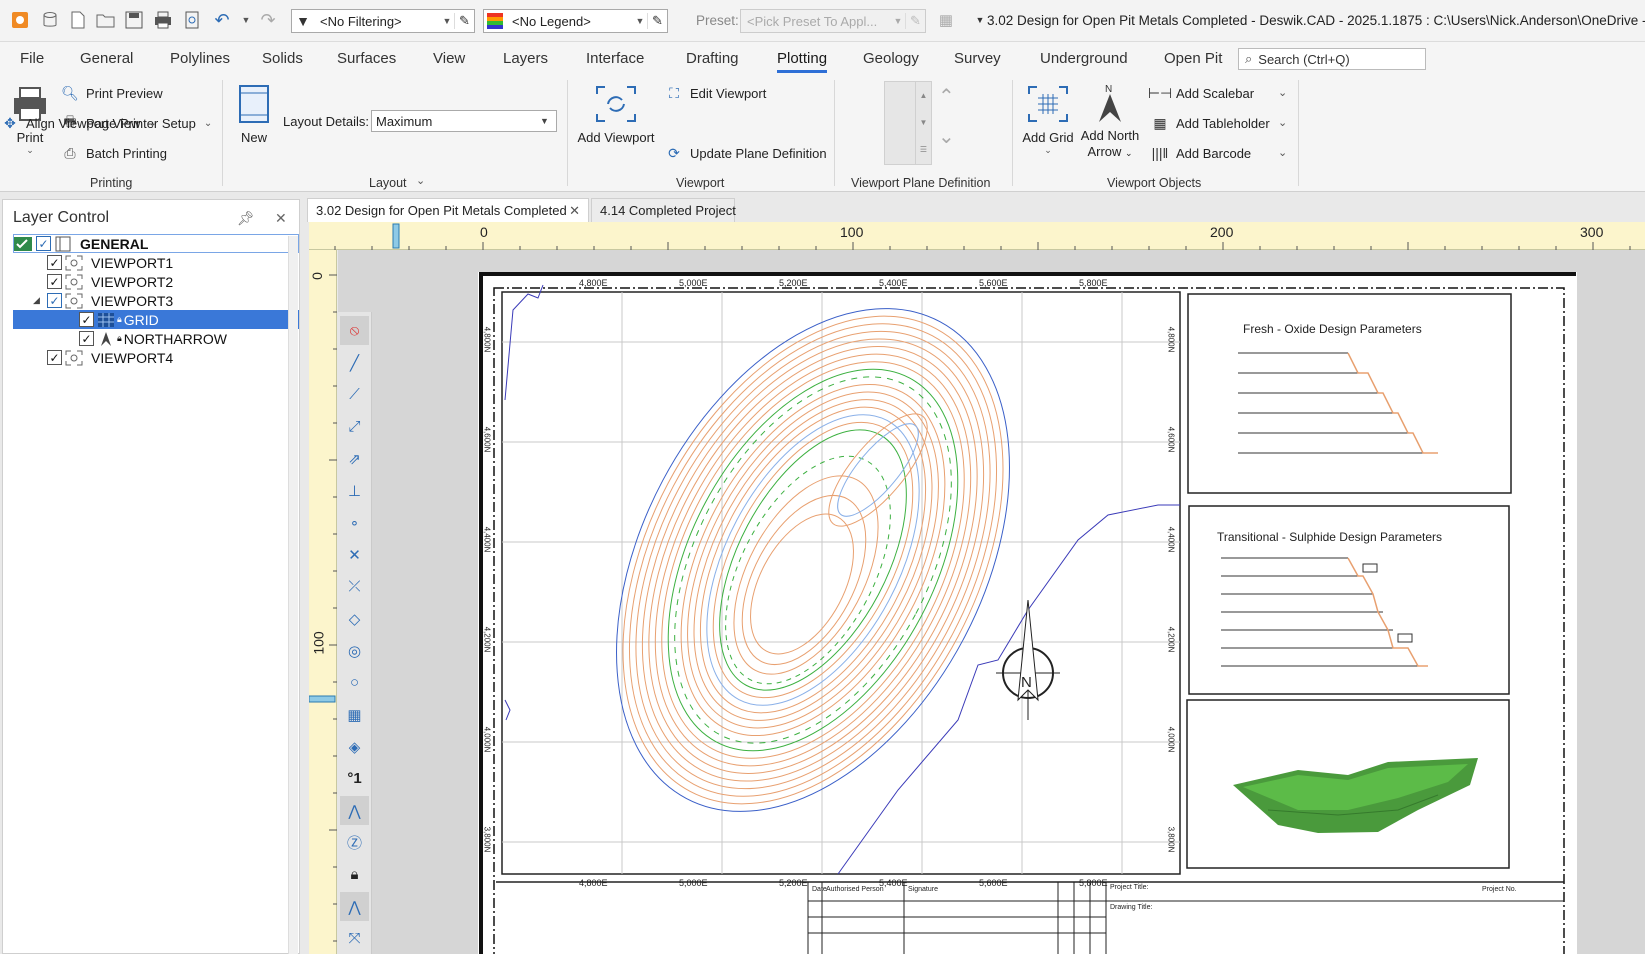 Image resolution: width=1645 pixels, height=954 pixels. Describe the element at coordinates (1201, 93) in the screenshot. I see `add-scalebar-button: ⊢⊣ Add Scalebar` at that location.